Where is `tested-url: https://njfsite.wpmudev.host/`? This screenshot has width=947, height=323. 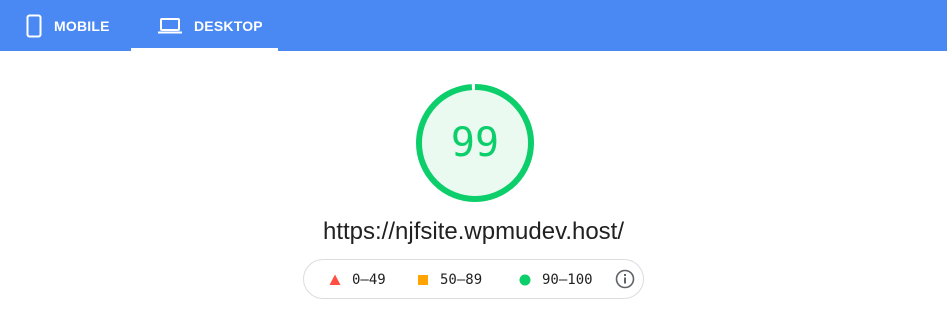 tested-url: https://njfsite.wpmudev.host/ is located at coordinates (473, 231).